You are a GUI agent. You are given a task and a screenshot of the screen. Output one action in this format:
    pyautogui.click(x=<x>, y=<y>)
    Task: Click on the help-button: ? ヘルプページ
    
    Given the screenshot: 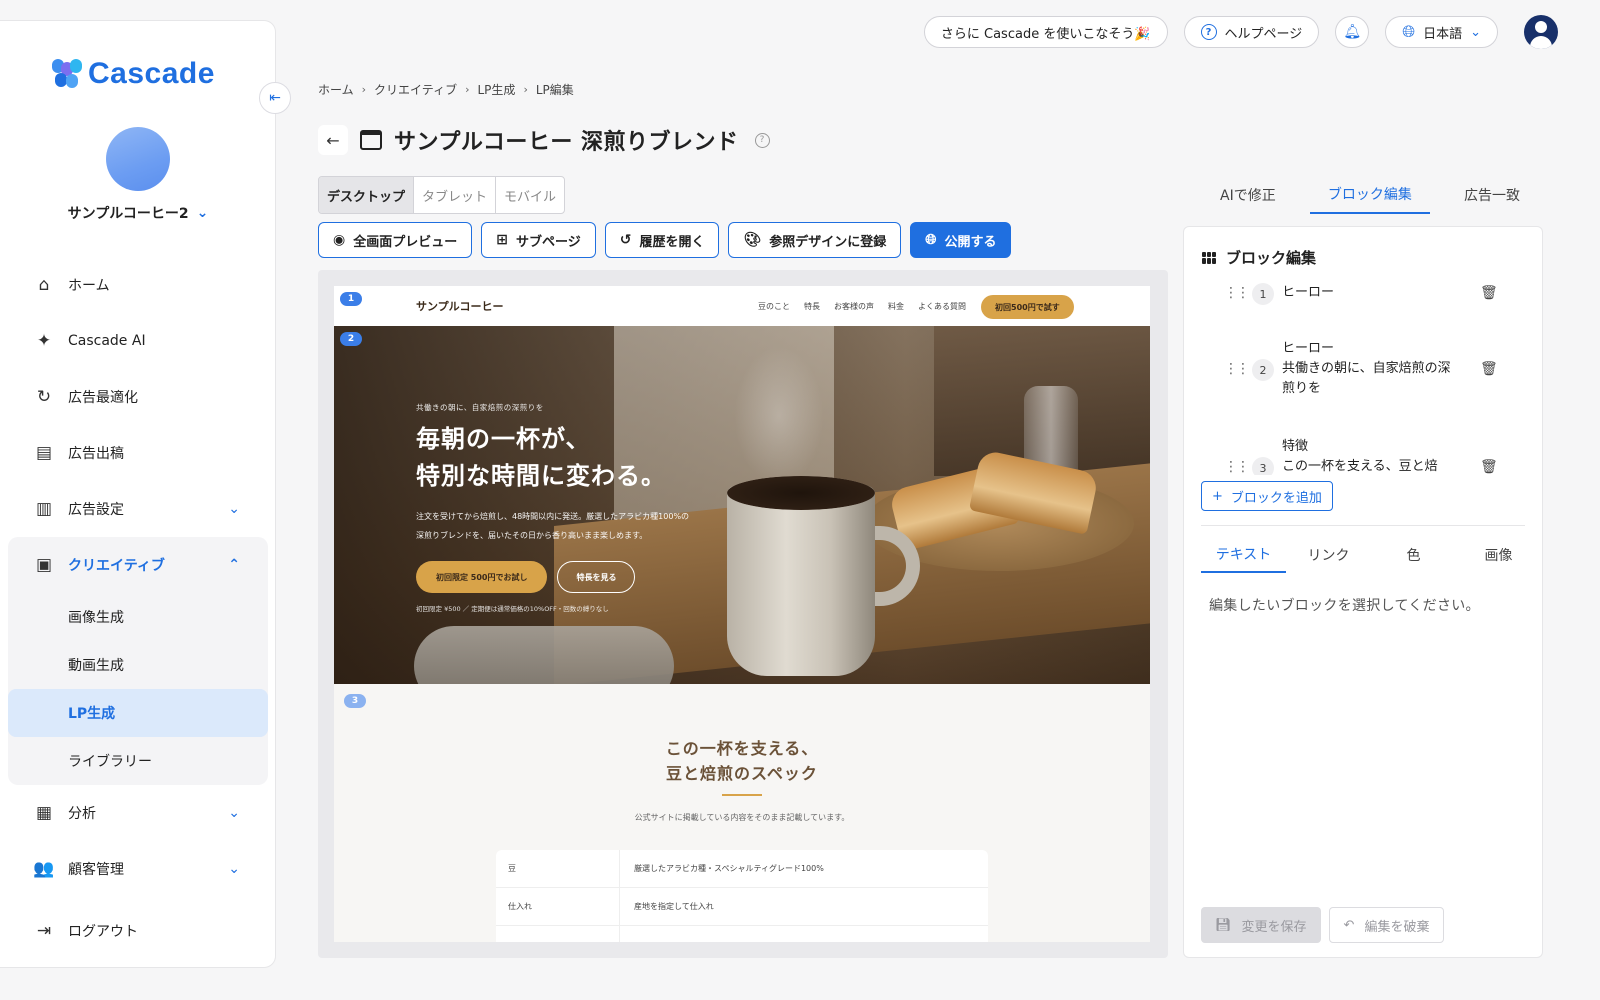 What is the action you would take?
    pyautogui.click(x=1251, y=32)
    